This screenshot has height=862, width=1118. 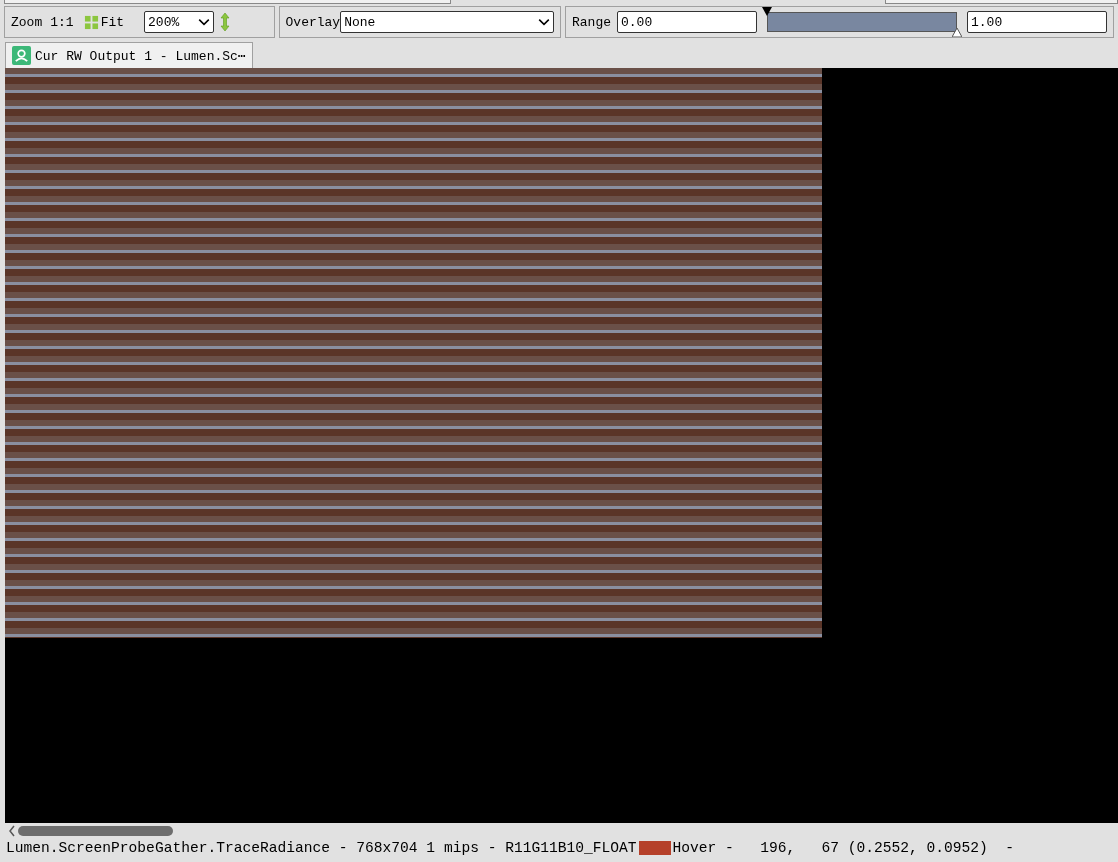 I want to click on zoom-label: Zoom, so click(x=27, y=22).